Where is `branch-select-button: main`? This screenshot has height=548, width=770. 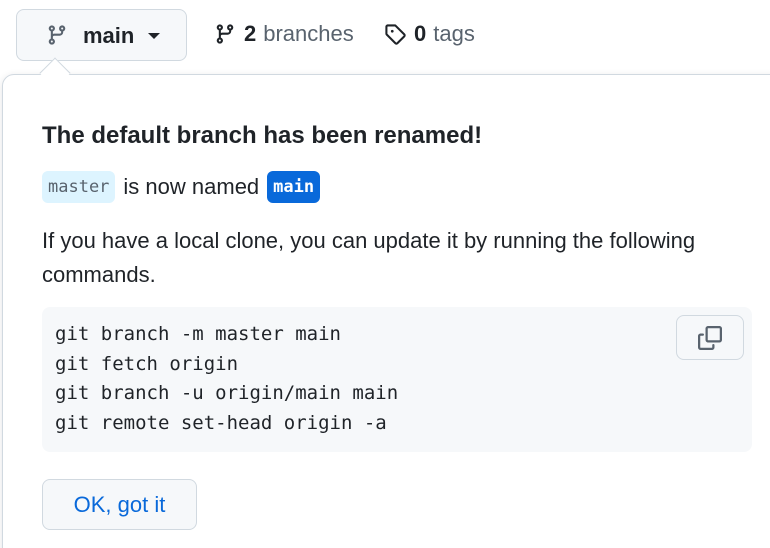
branch-select-button: main is located at coordinates (101, 35).